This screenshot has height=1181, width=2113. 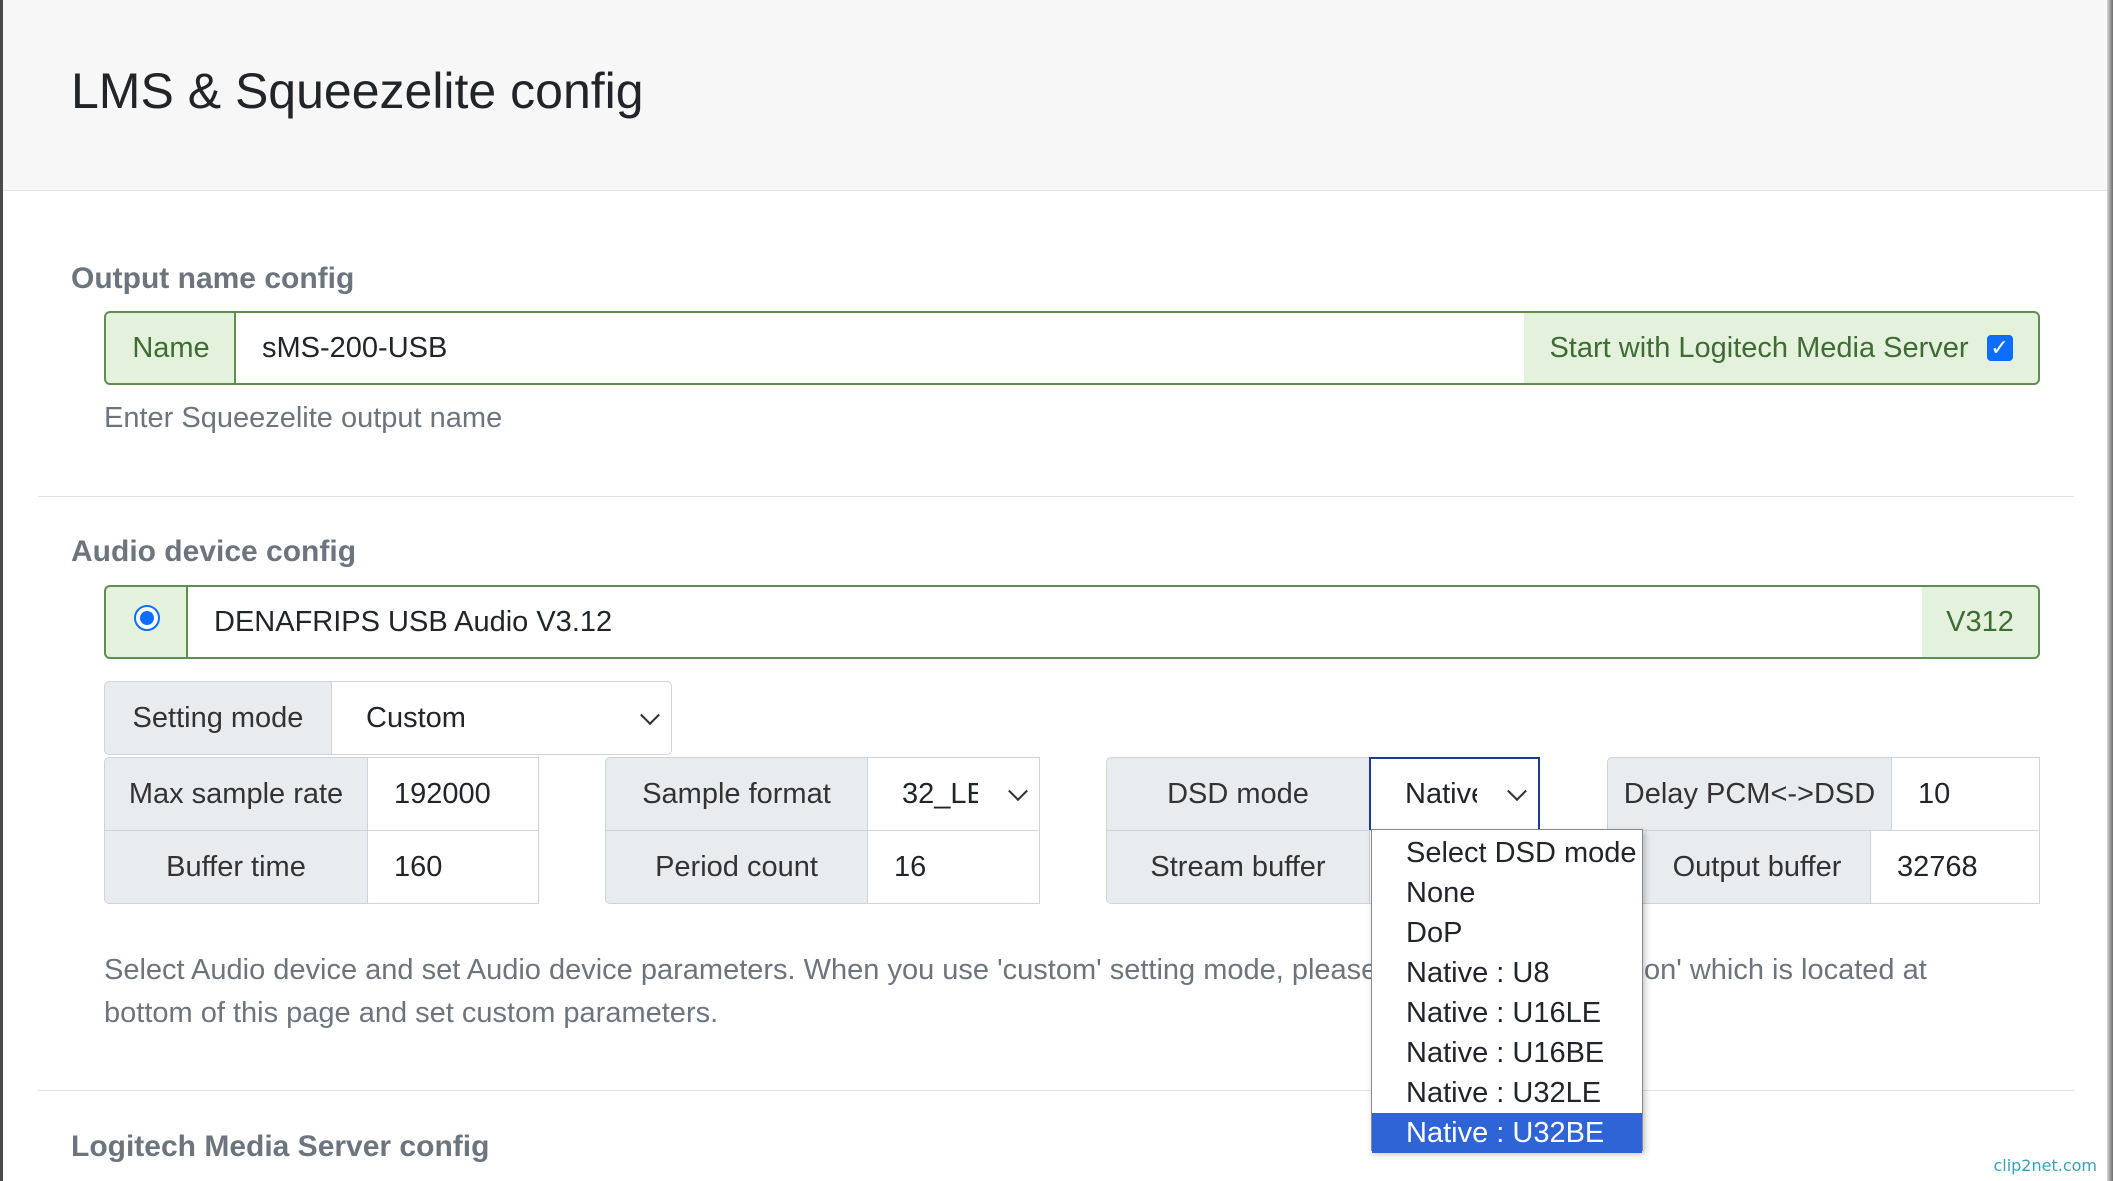 What do you see at coordinates (1955, 867) in the screenshot?
I see `output-buffer-input: 32768` at bounding box center [1955, 867].